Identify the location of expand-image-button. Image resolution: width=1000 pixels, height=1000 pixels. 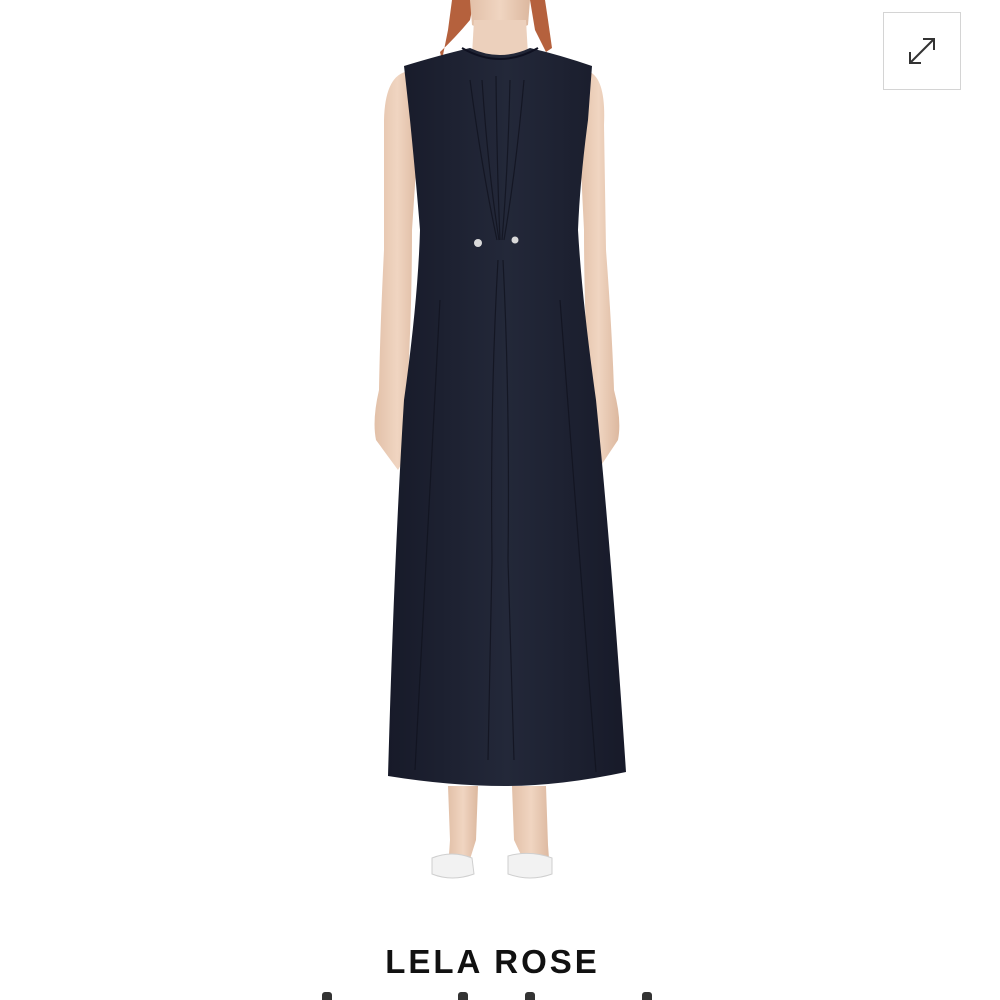
(922, 51).